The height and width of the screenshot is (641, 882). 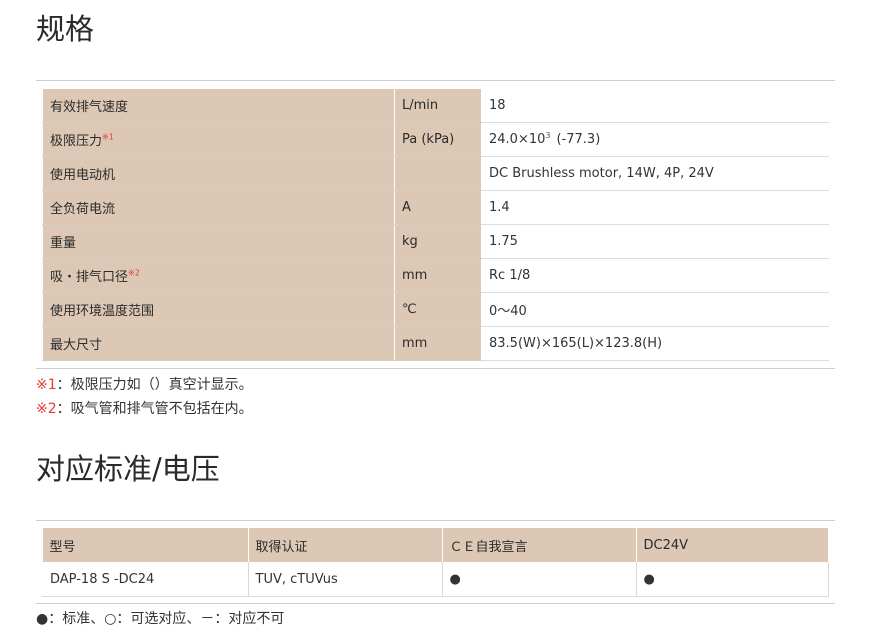 I want to click on table-row: 吸・排气口径※2 mm Rc 1/8, so click(x=435, y=275).